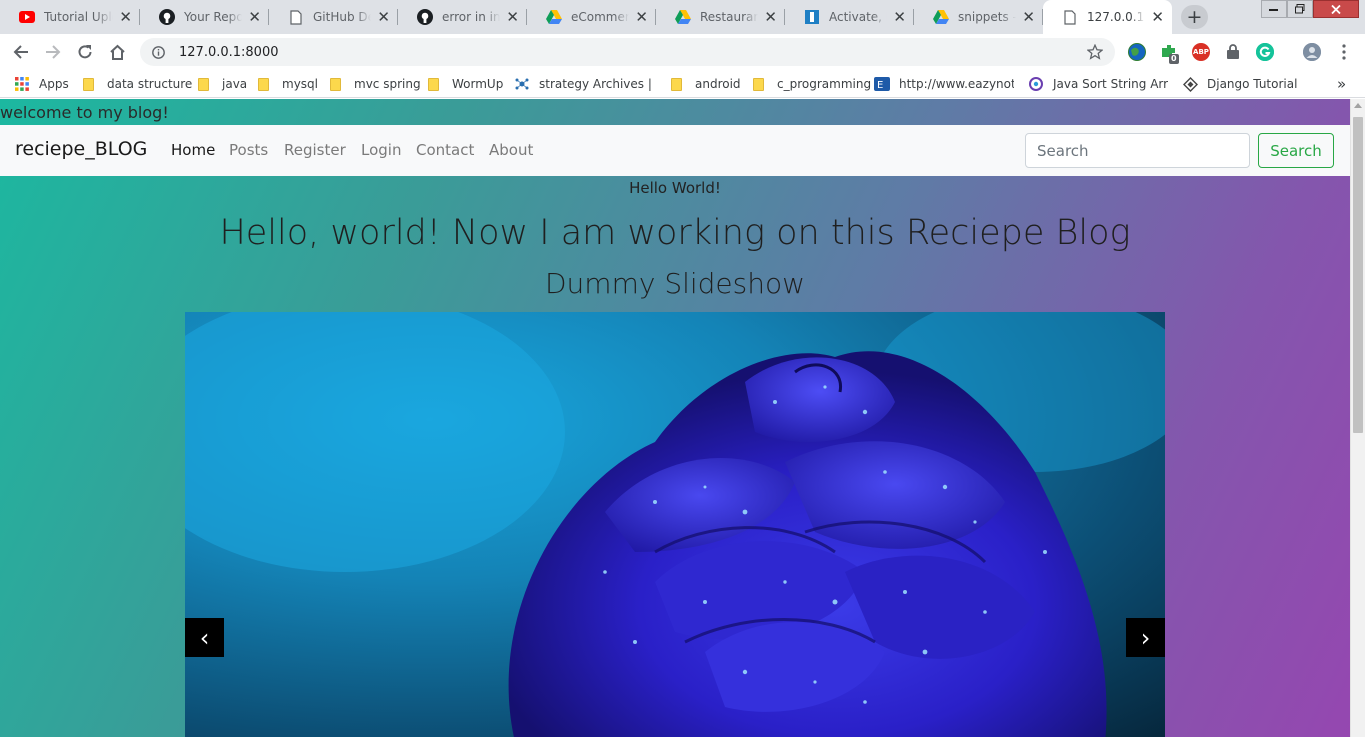 This screenshot has width=1365, height=737. Describe the element at coordinates (627, 52) in the screenshot. I see `address-bar: 127.0.0.1:8000` at that location.